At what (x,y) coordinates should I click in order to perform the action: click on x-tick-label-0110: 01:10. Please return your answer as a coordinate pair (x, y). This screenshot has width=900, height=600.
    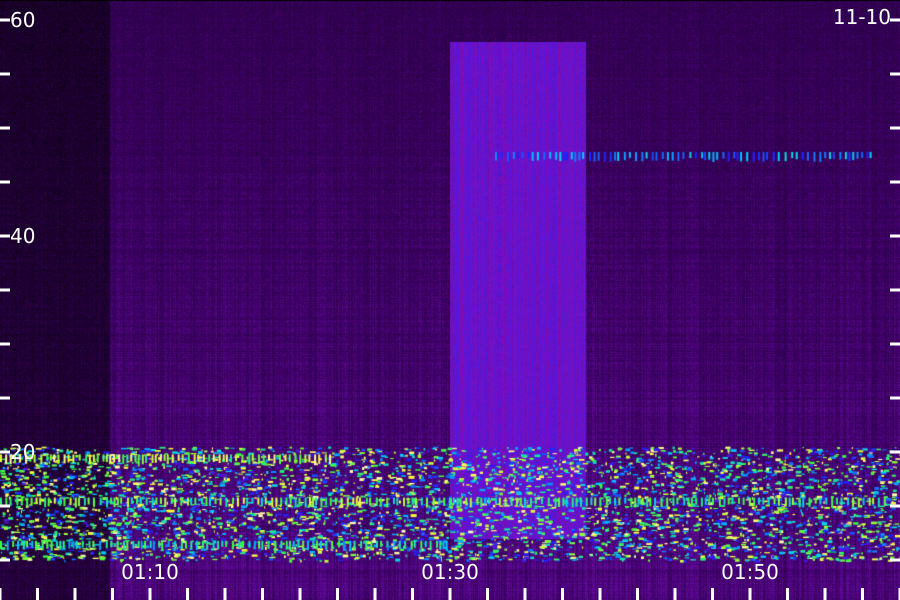
    Looking at the image, I should click on (150, 572).